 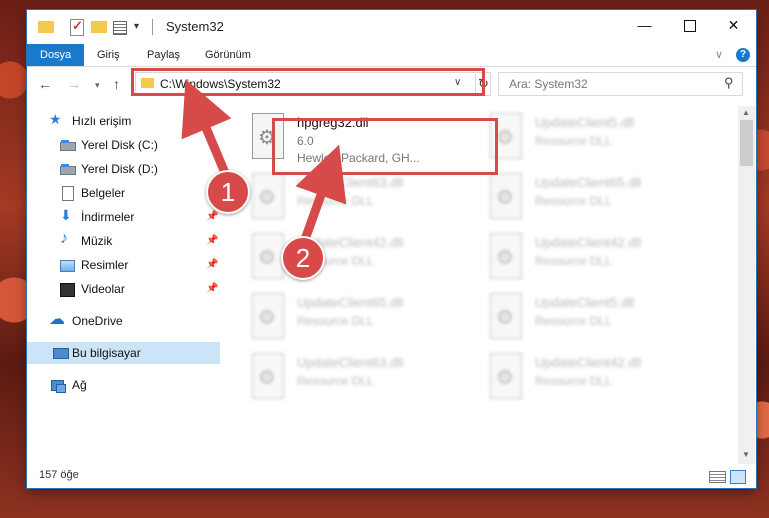 I want to click on annotation-arrows, so click(x=264, y=164).